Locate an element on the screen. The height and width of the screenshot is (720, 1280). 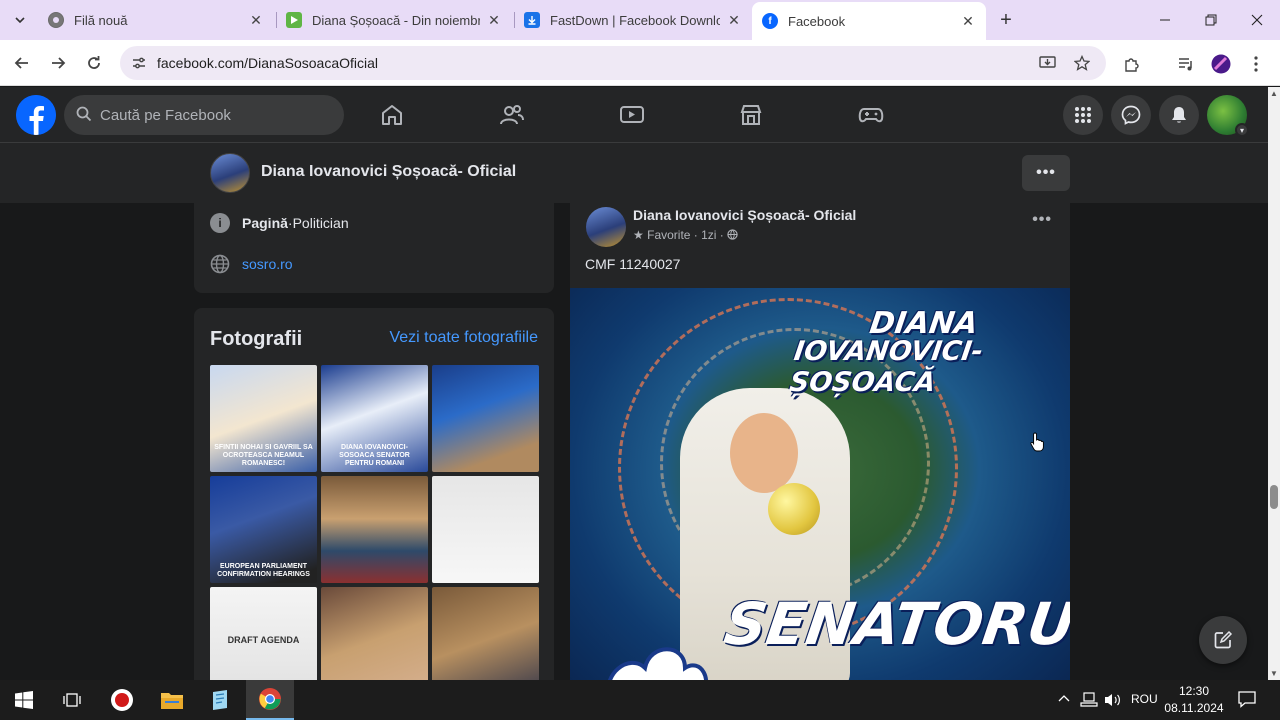
nav-video is located at coordinates (632, 115).